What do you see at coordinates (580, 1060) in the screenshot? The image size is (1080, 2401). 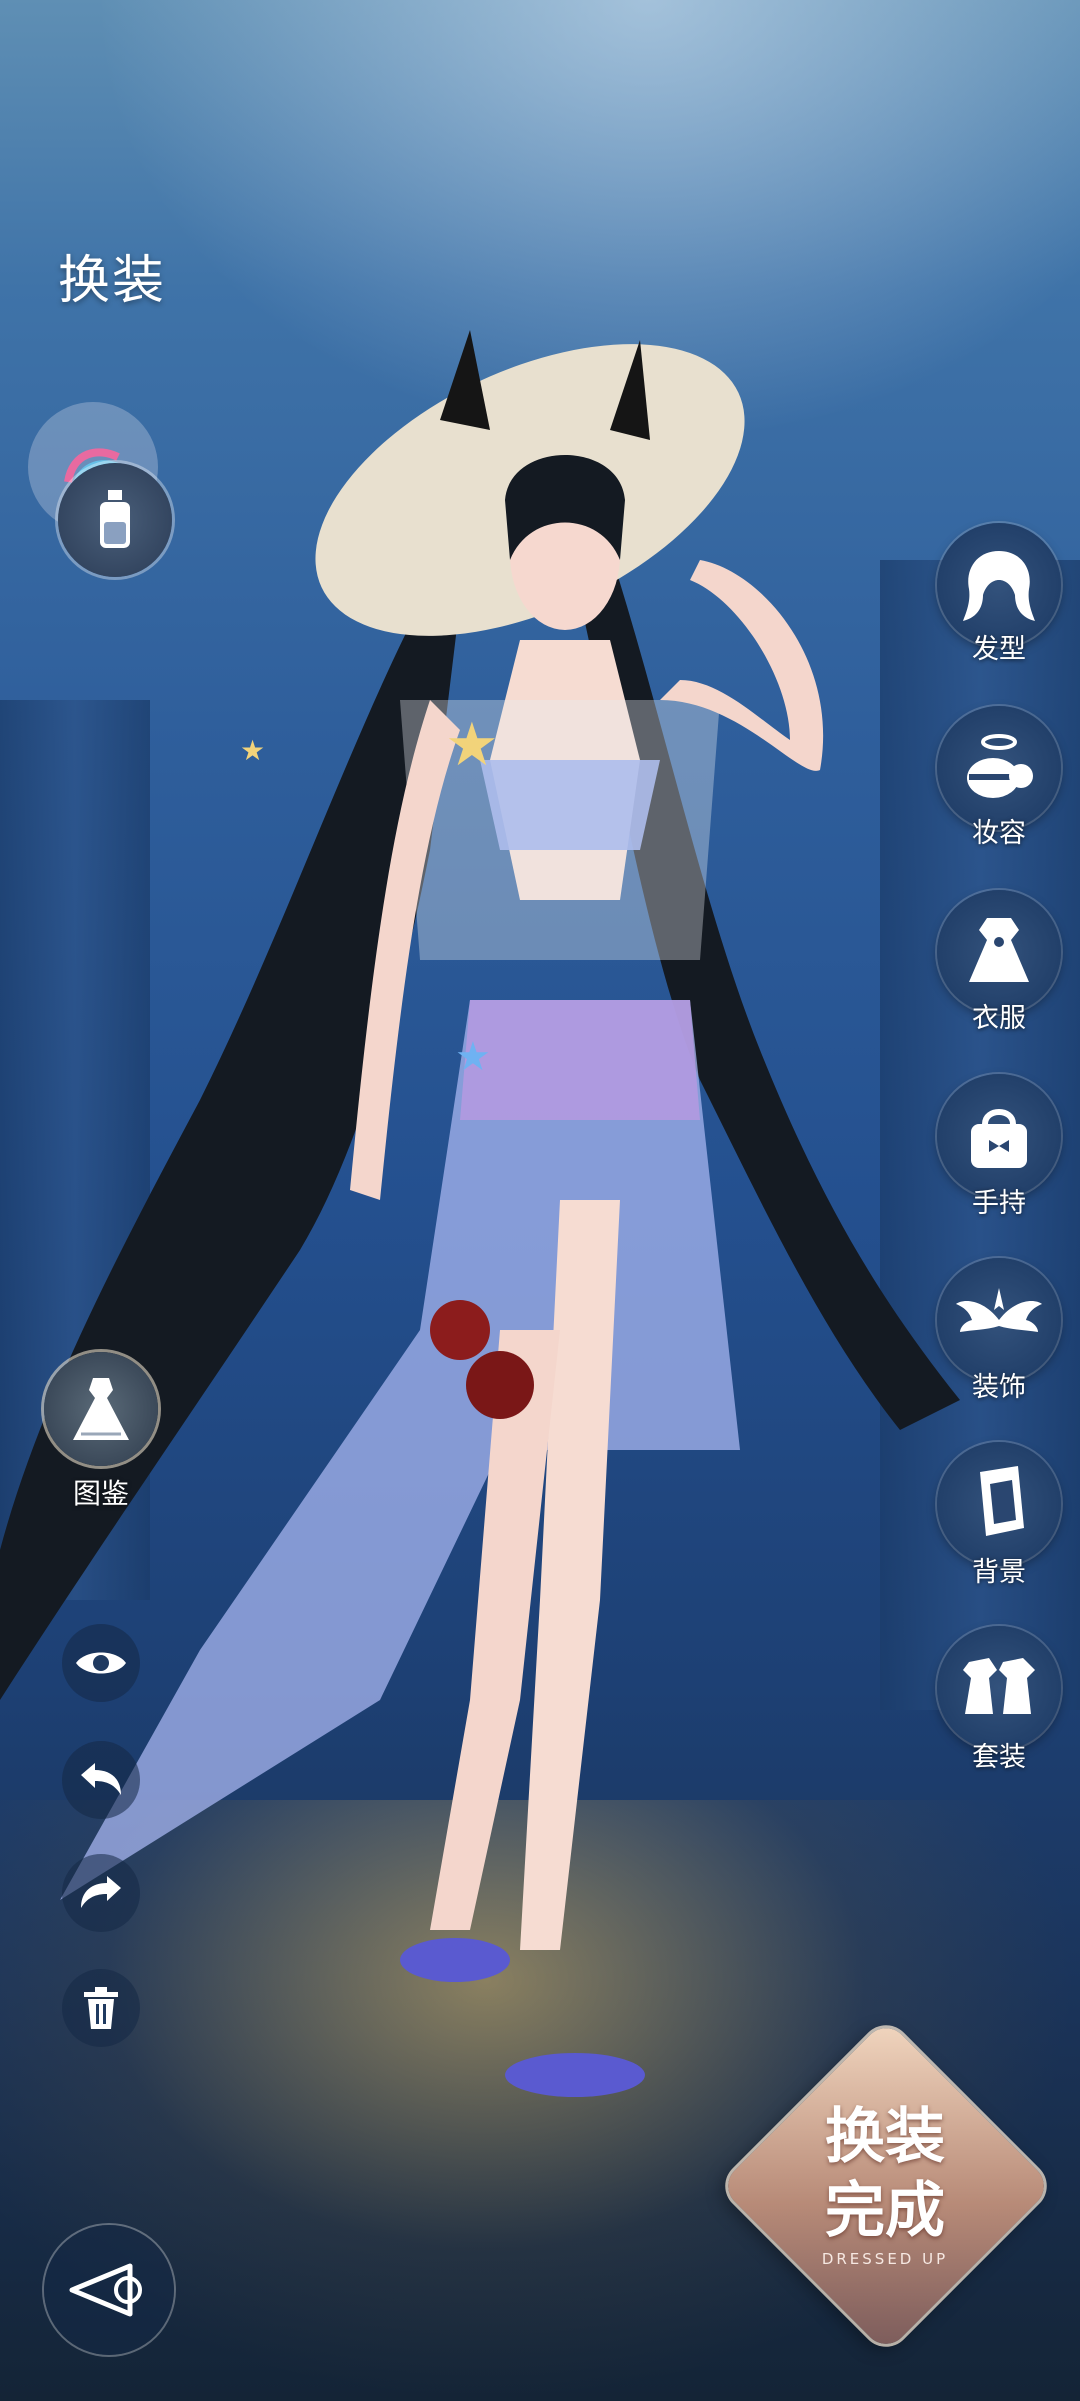 I see `sash` at bounding box center [580, 1060].